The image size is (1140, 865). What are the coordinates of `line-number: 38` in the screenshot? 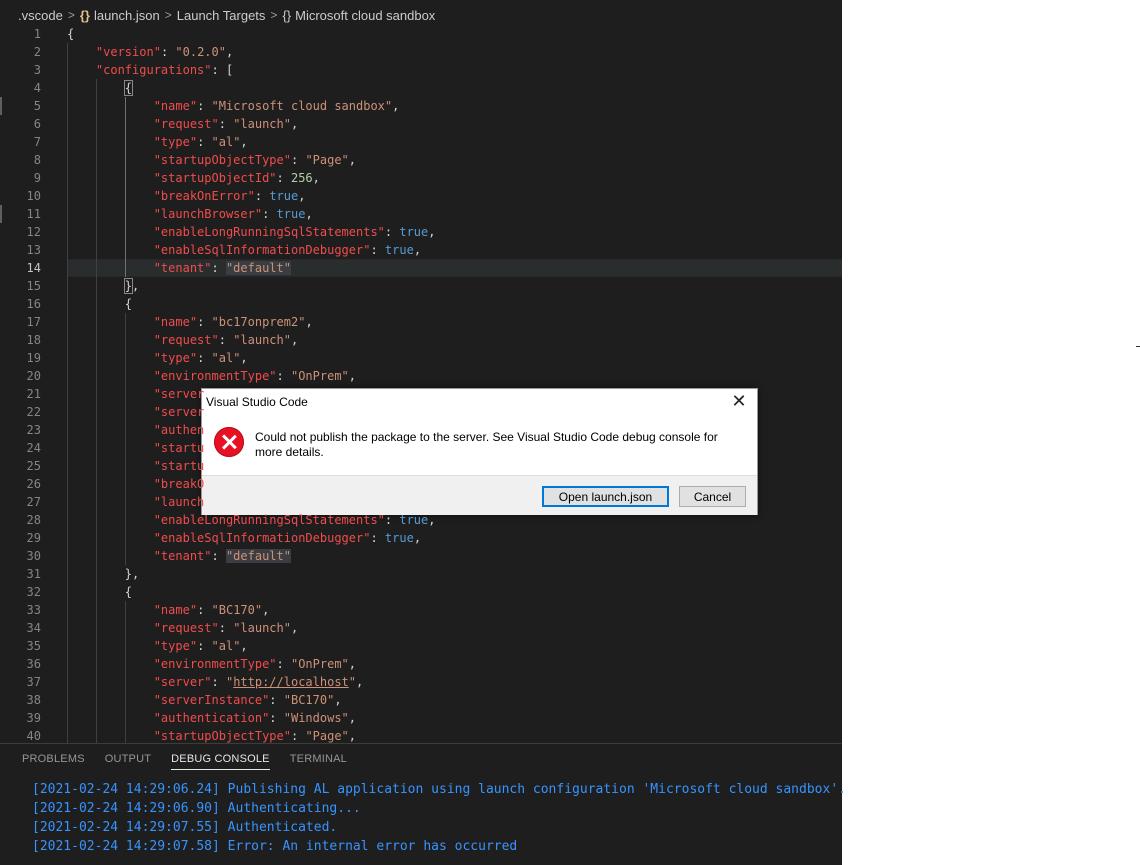 It's located at (33, 700).